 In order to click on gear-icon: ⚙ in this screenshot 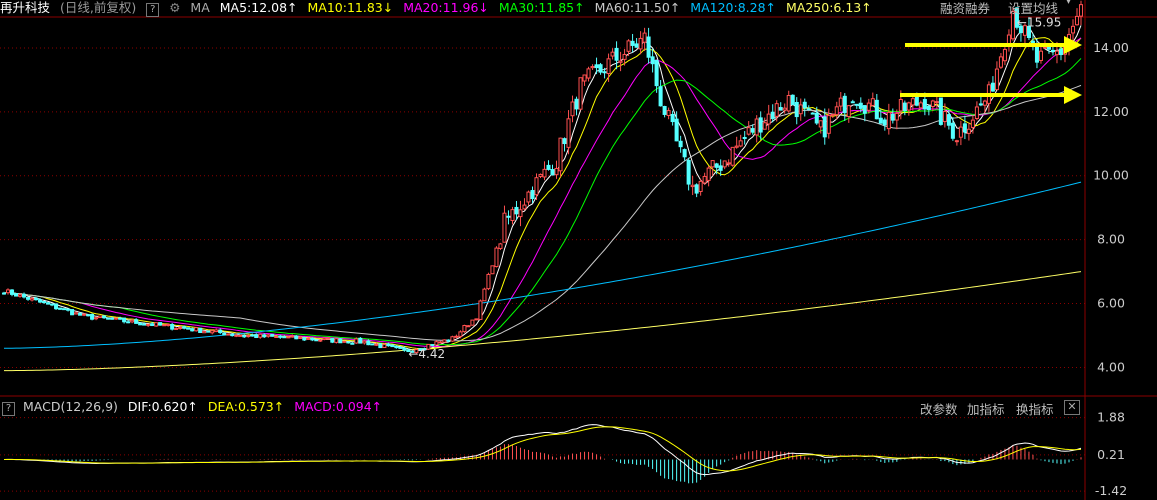, I will do `click(174, 7)`.